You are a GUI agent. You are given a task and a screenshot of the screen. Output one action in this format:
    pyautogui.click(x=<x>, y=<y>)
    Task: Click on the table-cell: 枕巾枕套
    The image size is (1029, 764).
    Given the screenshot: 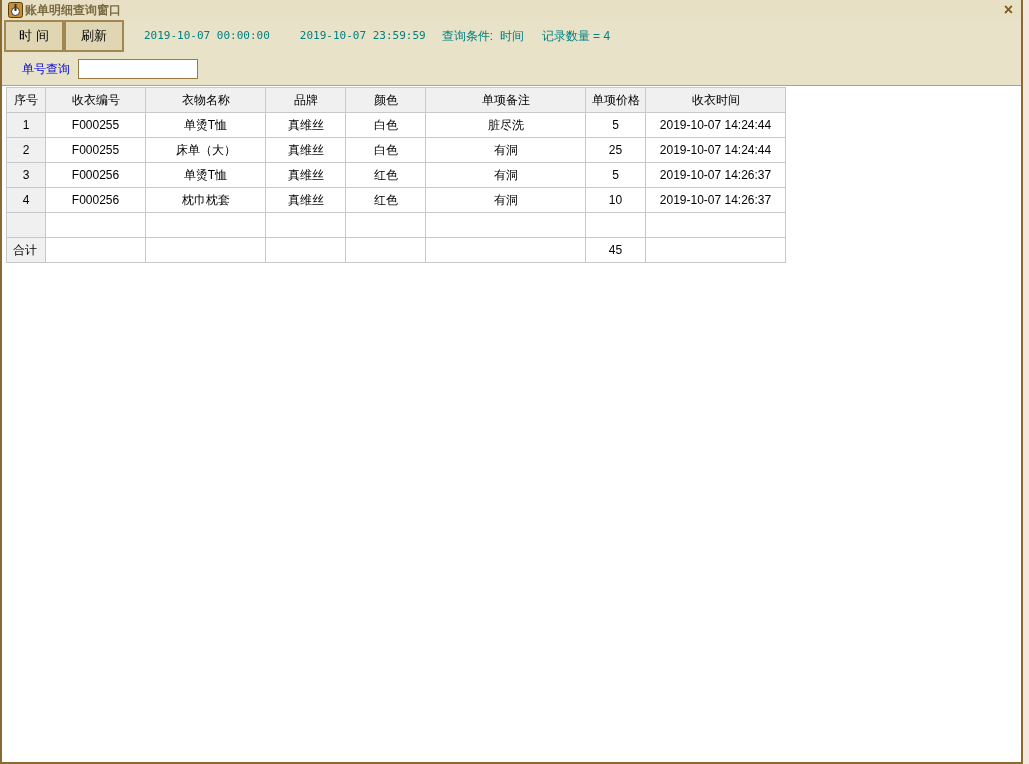 What is the action you would take?
    pyautogui.click(x=205, y=200)
    